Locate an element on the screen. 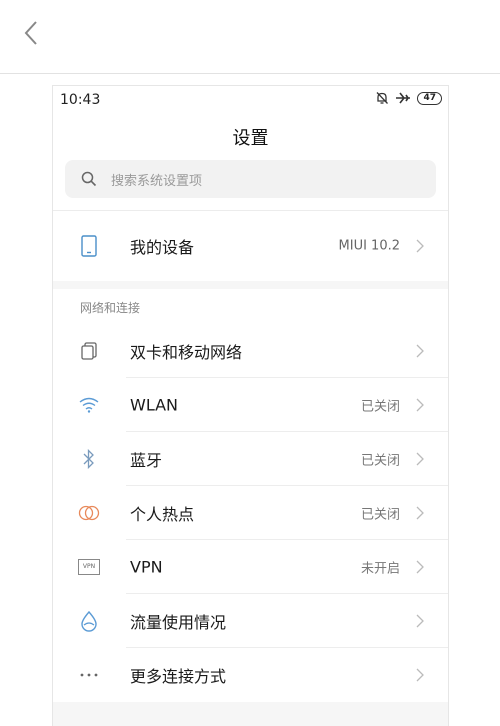 The height and width of the screenshot is (726, 500). item-label: 蓝牙 is located at coordinates (146, 460).